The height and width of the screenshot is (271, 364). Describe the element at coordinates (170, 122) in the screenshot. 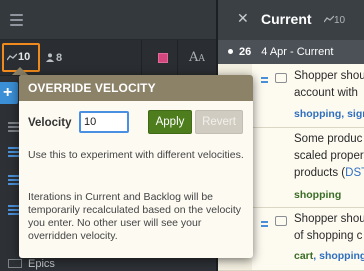

I see `apply-button: Apply` at that location.